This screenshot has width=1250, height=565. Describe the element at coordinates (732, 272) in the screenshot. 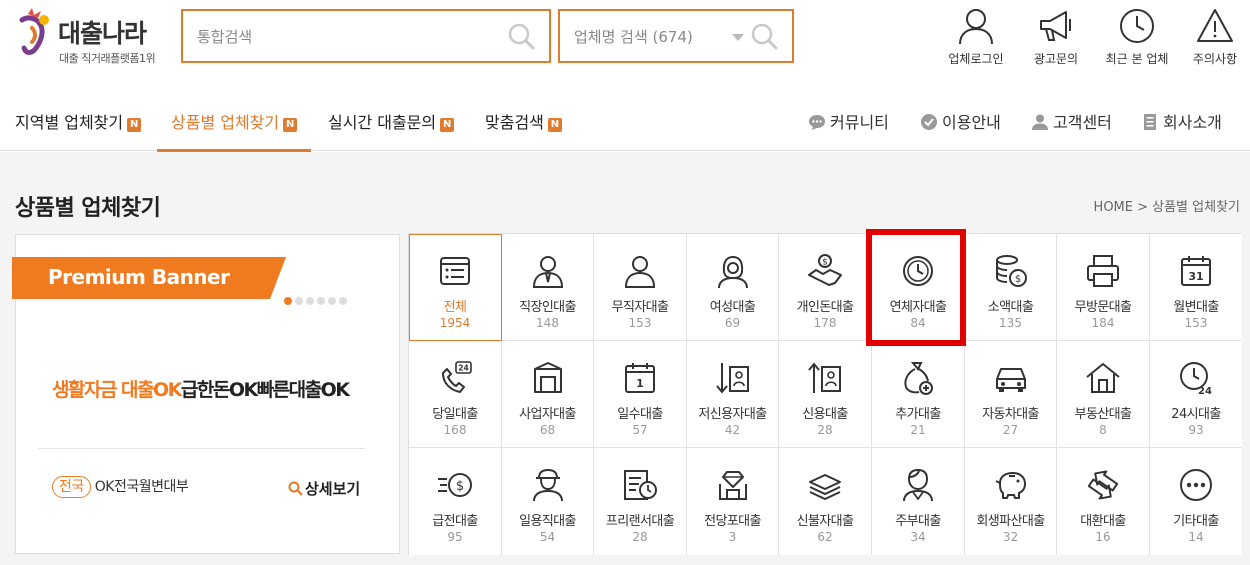

I see `woman-icon` at that location.